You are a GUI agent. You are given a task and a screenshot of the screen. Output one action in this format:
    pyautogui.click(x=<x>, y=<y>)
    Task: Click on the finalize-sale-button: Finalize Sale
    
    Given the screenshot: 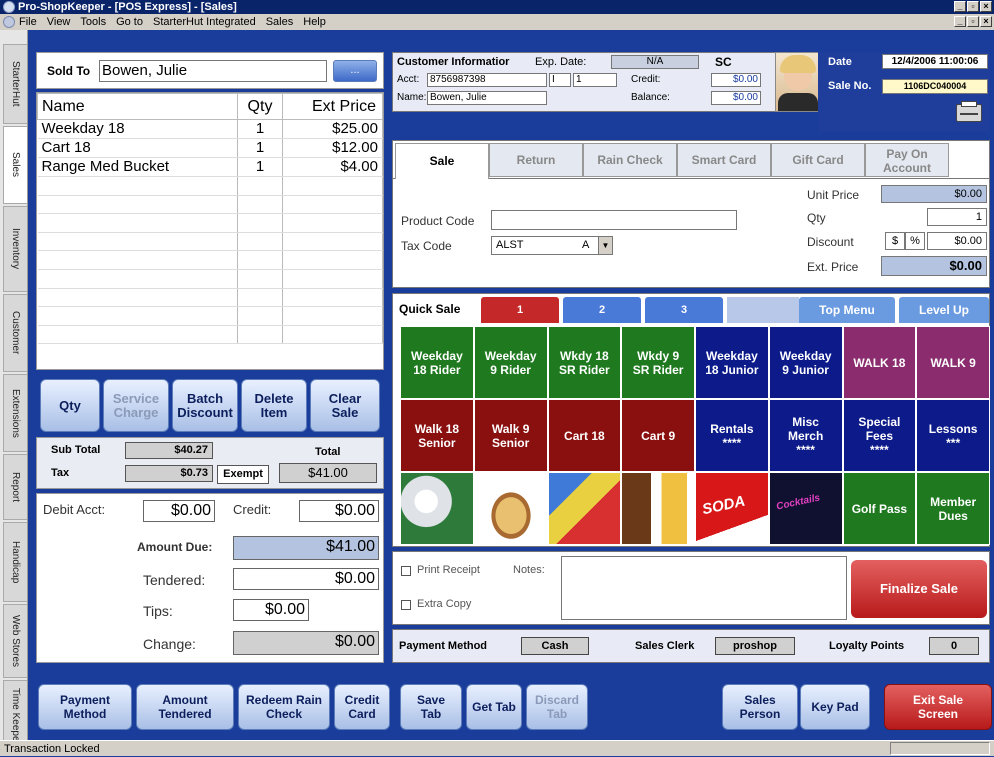 What is the action you would take?
    pyautogui.click(x=919, y=589)
    